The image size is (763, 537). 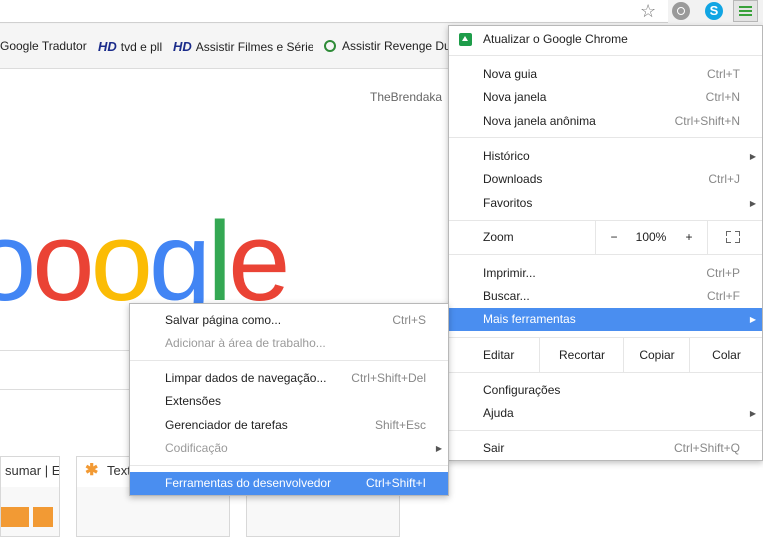 What do you see at coordinates (141, 47) in the screenshot?
I see `bookmark-label: tvd e pll` at bounding box center [141, 47].